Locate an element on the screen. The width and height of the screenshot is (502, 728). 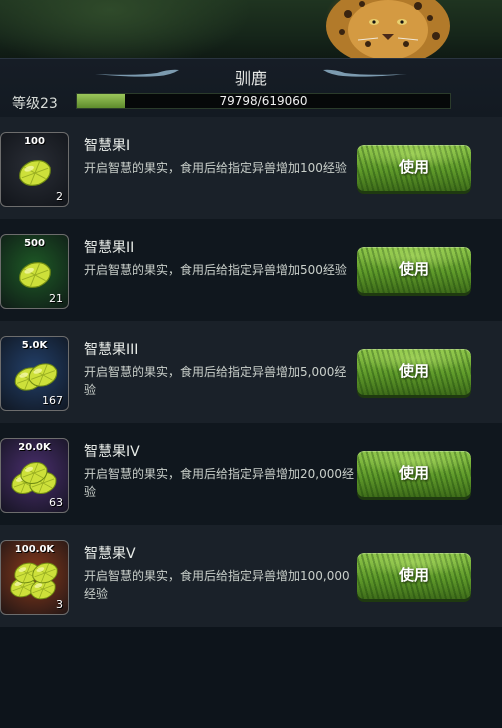
item-name: 智慧果III is located at coordinates (111, 350).